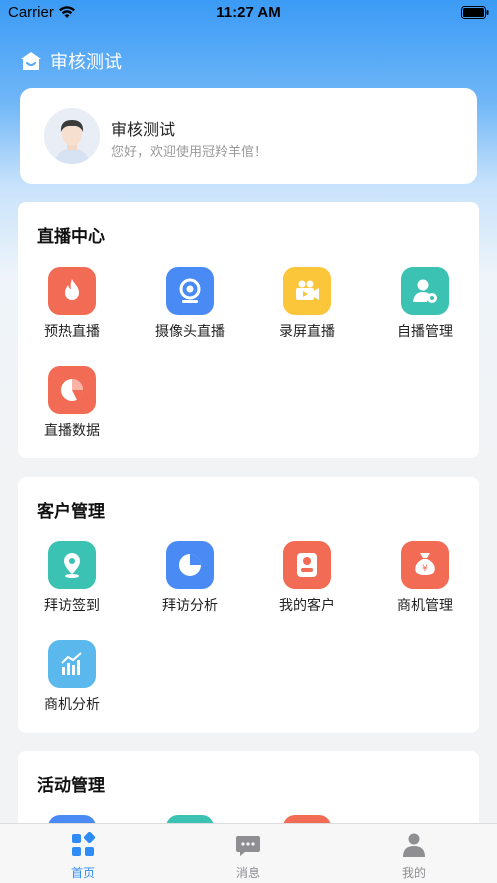  I want to click on menu-item-my-customers: 我的客户, so click(307, 578).